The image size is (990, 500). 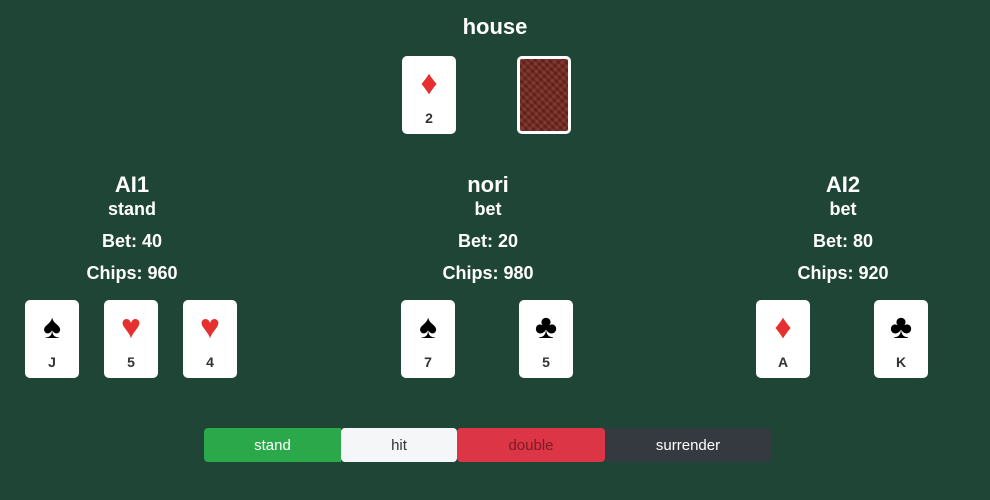 What do you see at coordinates (843, 241) in the screenshot?
I see `player-bet: Bet: 80` at bounding box center [843, 241].